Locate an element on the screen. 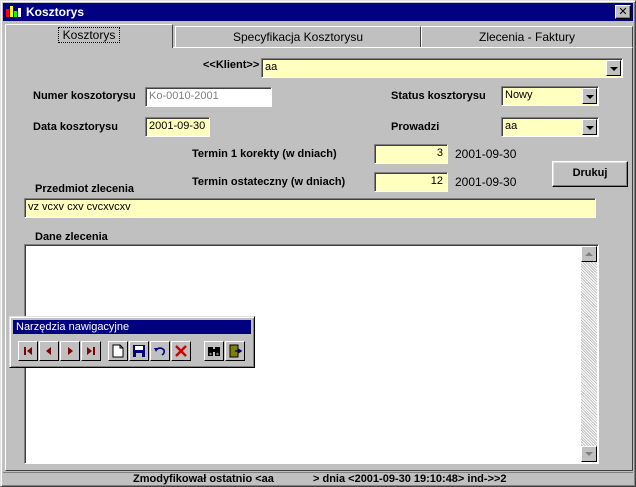 The width and height of the screenshot is (636, 487). status-date: > dnia <2001-09-30 19:10:48> ind->>2 is located at coordinates (410, 479).